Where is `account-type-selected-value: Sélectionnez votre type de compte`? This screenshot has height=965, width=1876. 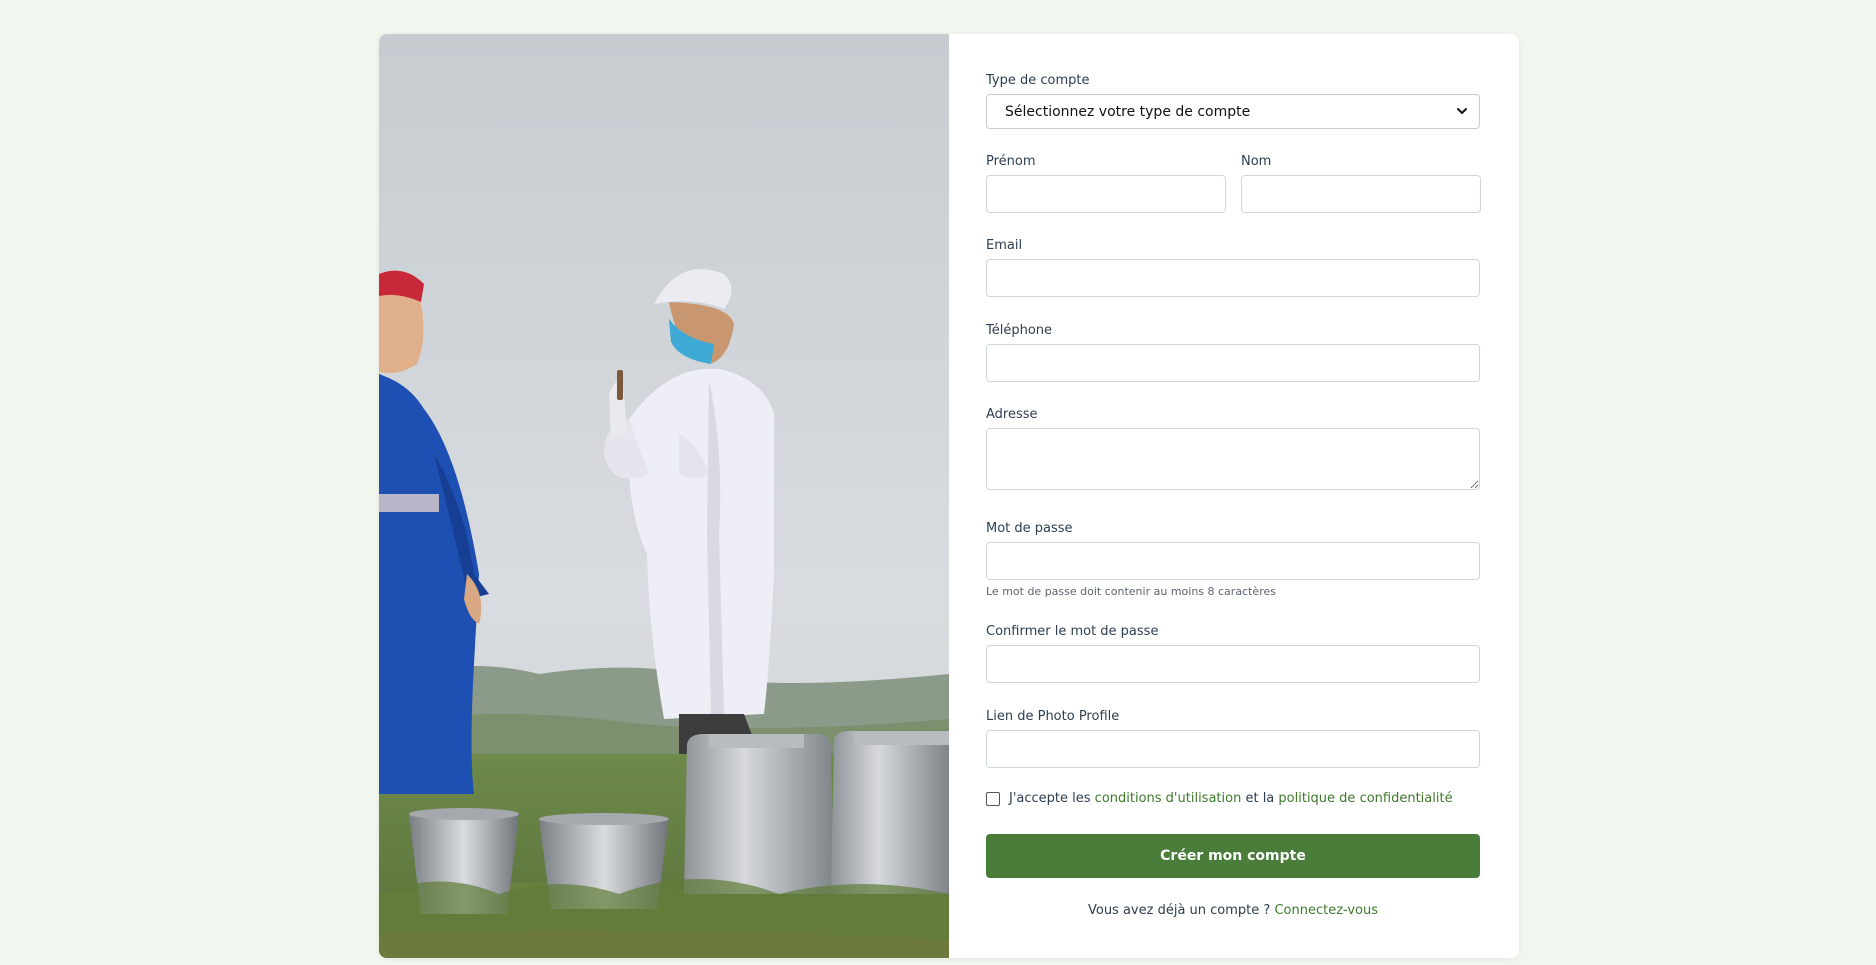 account-type-selected-value: Sélectionnez votre type de compte is located at coordinates (1128, 111).